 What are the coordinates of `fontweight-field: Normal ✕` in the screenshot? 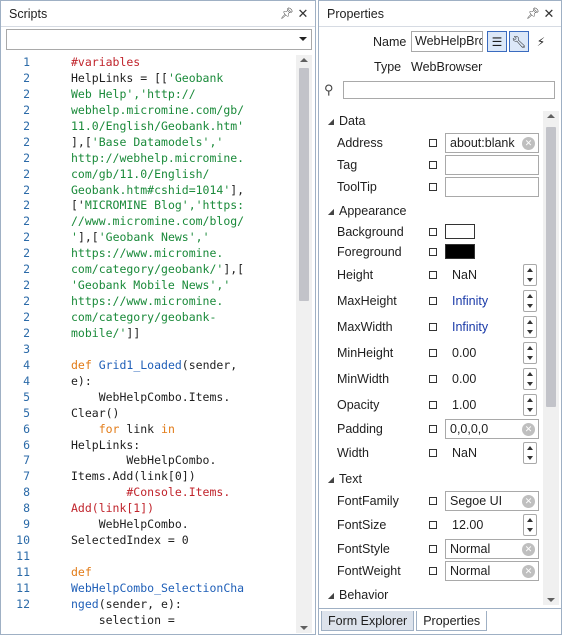 It's located at (492, 571).